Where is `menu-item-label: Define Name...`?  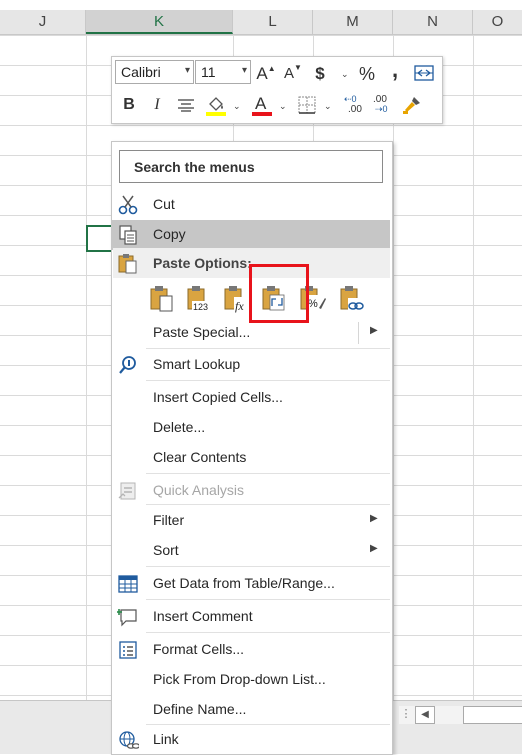
menu-item-label: Define Name... is located at coordinates (200, 709).